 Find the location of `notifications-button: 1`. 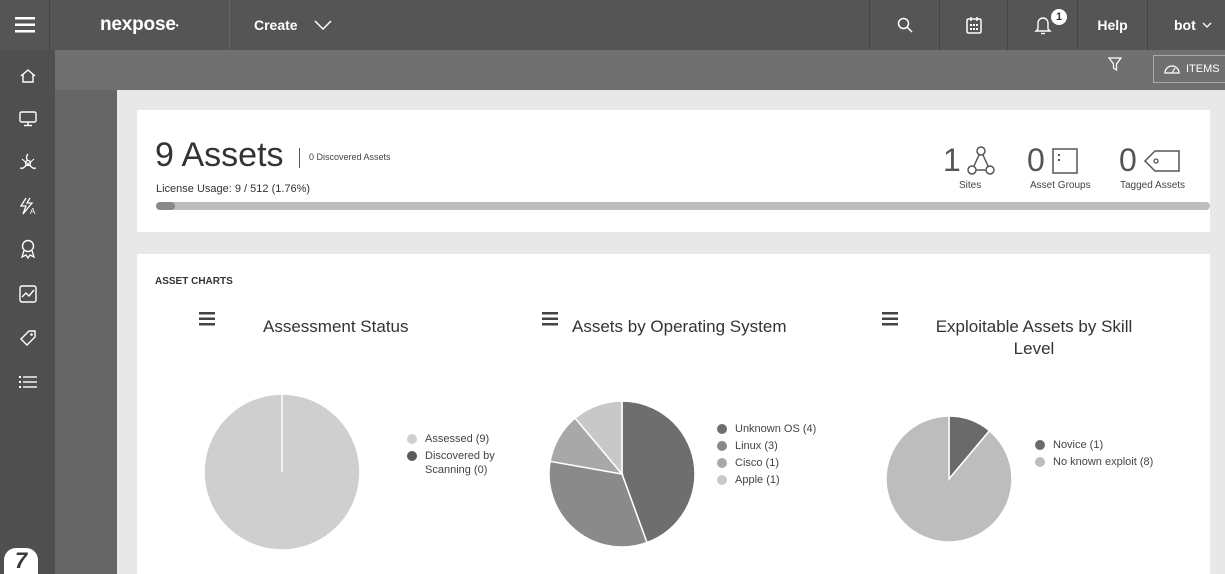

notifications-button: 1 is located at coordinates (1042, 25).